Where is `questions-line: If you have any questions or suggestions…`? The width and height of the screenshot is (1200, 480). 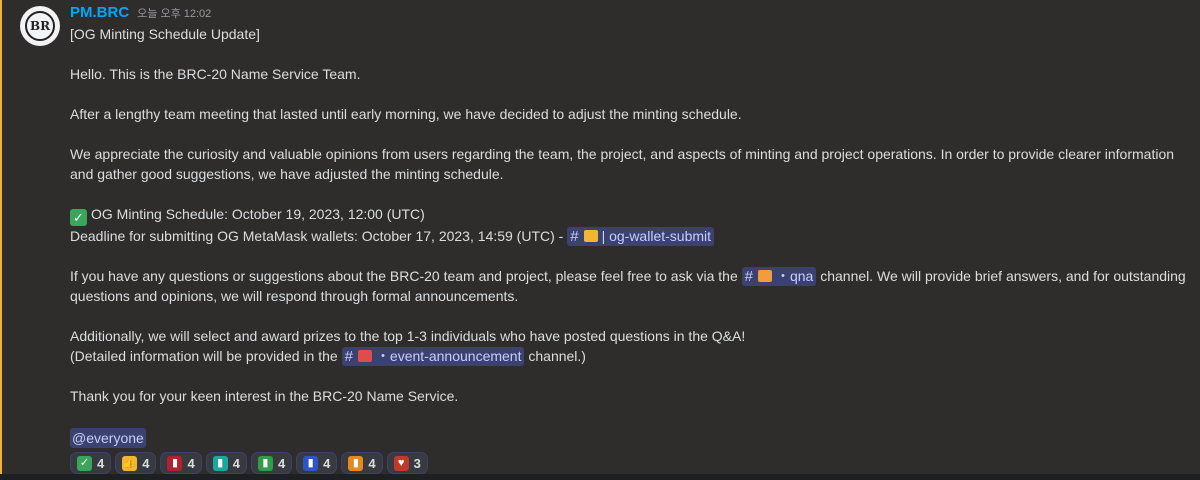
questions-line: If you have any questions or suggestions… is located at coordinates (630, 276).